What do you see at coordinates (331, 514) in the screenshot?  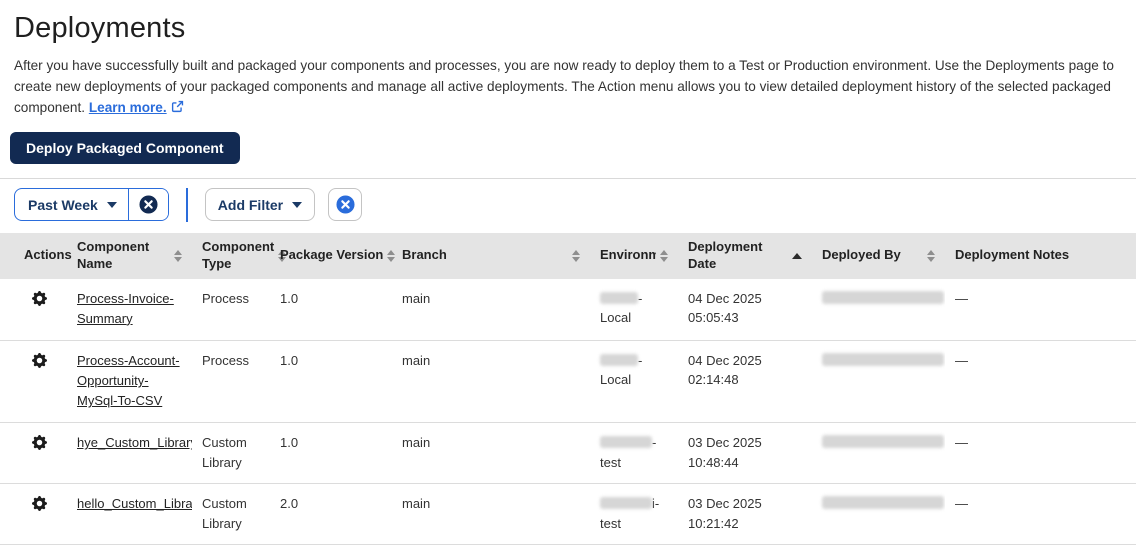 I see `package-version-cell: 2.0` at bounding box center [331, 514].